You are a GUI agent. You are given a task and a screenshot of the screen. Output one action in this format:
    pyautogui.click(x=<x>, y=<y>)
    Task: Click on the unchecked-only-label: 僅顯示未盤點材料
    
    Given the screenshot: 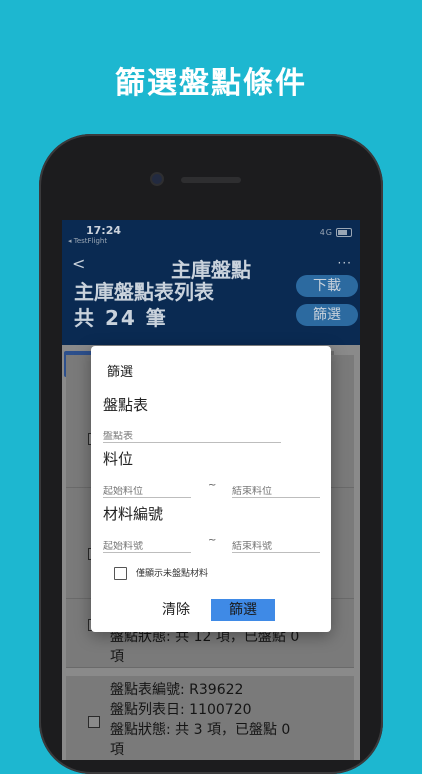 What is the action you would take?
    pyautogui.click(x=172, y=574)
    